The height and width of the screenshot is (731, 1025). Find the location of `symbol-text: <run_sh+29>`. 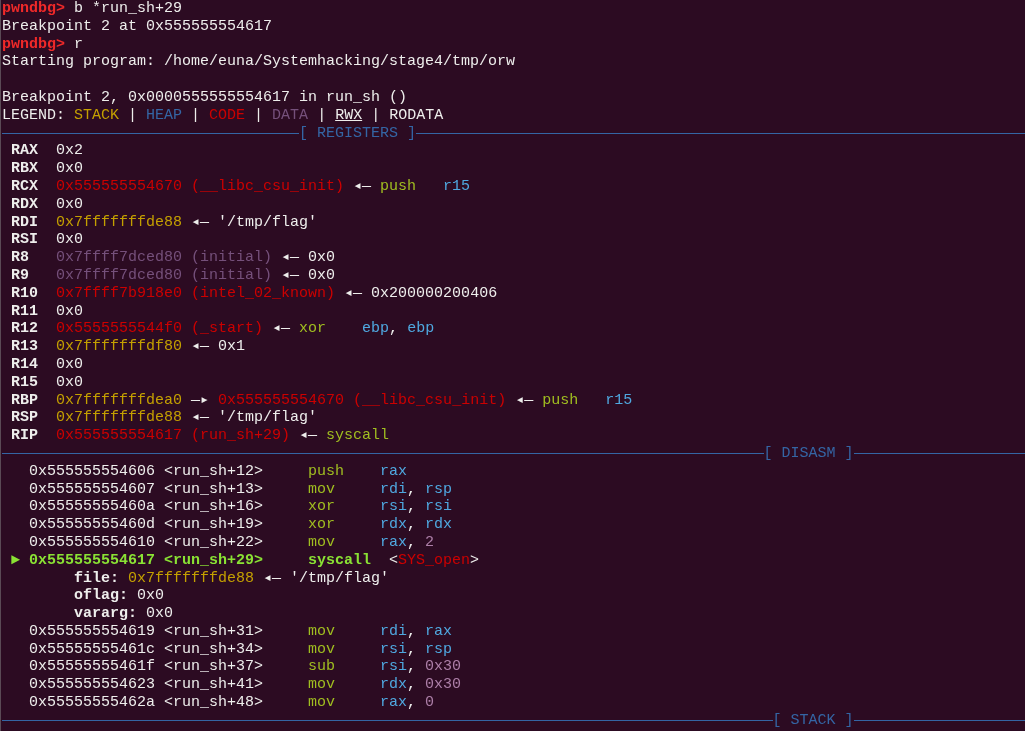

symbol-text: <run_sh+29> is located at coordinates (214, 560).